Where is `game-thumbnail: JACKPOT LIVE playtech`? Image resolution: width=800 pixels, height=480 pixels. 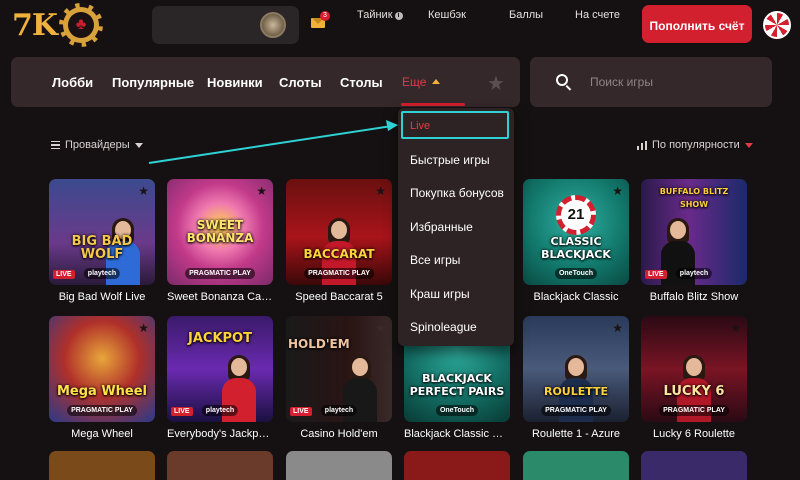
game-thumbnail: JACKPOT LIVE playtech is located at coordinates (220, 369).